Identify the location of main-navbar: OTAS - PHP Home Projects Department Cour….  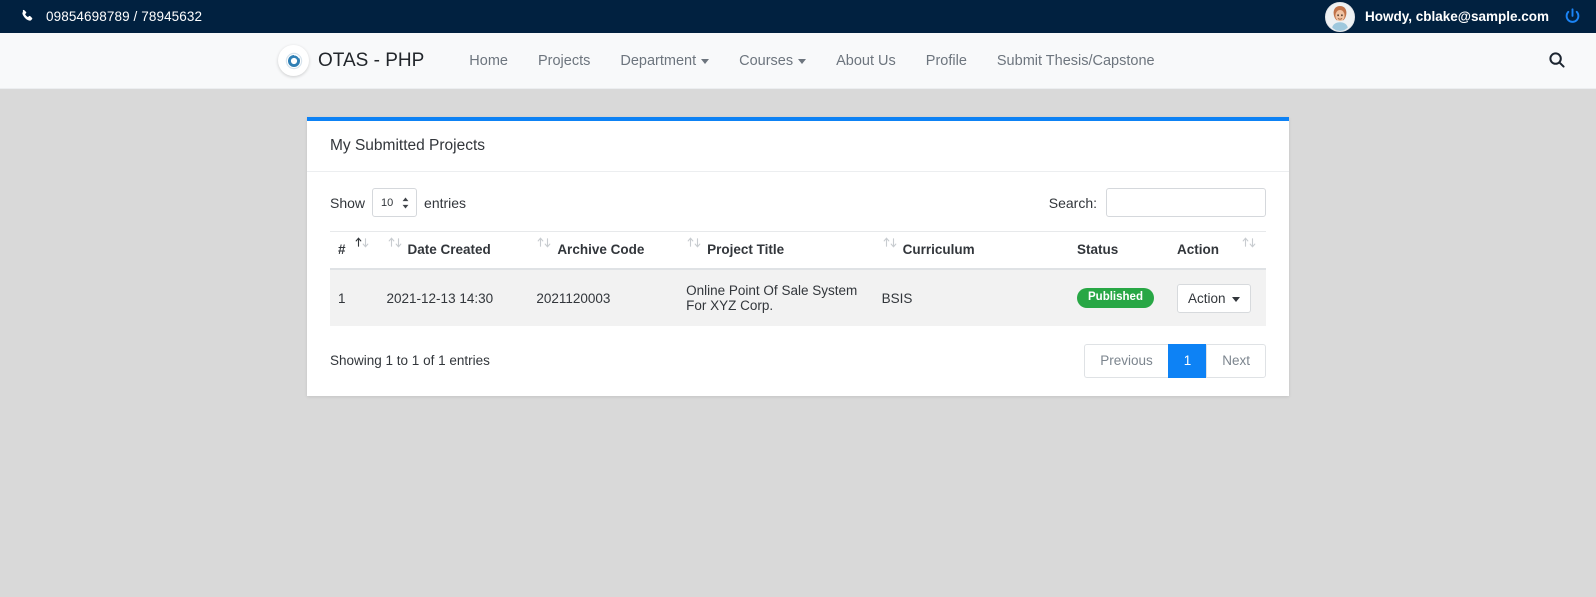
(798, 61).